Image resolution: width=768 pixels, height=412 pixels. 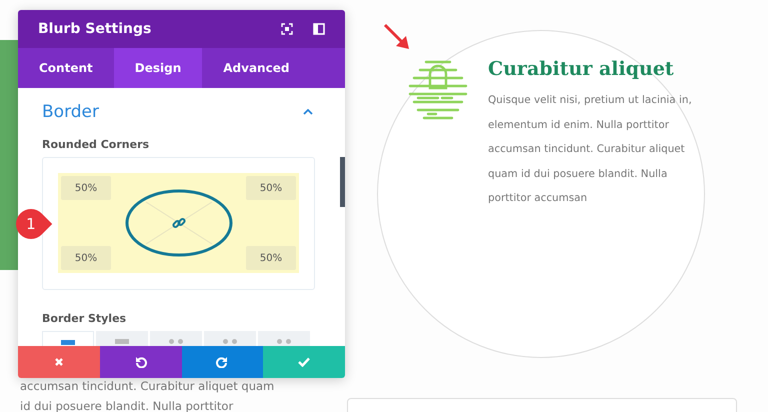 I want to click on undo-icon, so click(x=140, y=362).